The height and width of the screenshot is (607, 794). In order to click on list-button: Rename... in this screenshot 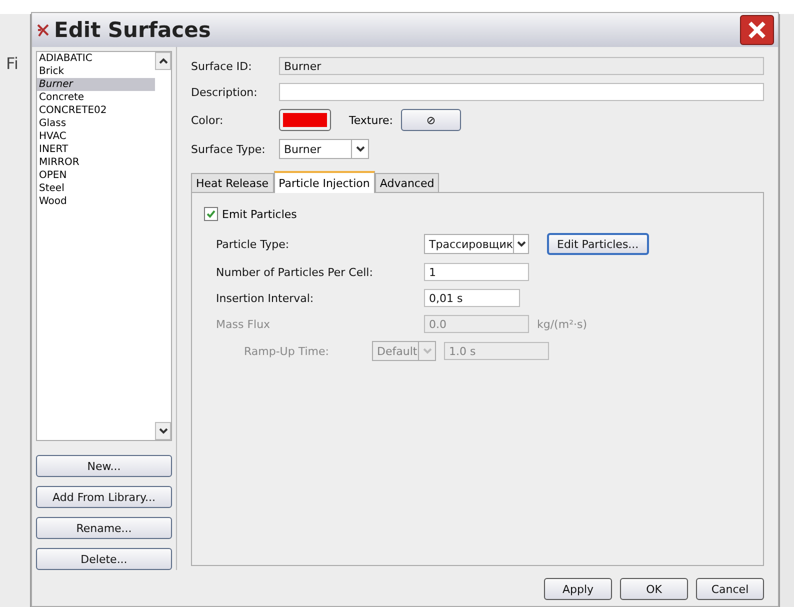, I will do `click(104, 528)`.